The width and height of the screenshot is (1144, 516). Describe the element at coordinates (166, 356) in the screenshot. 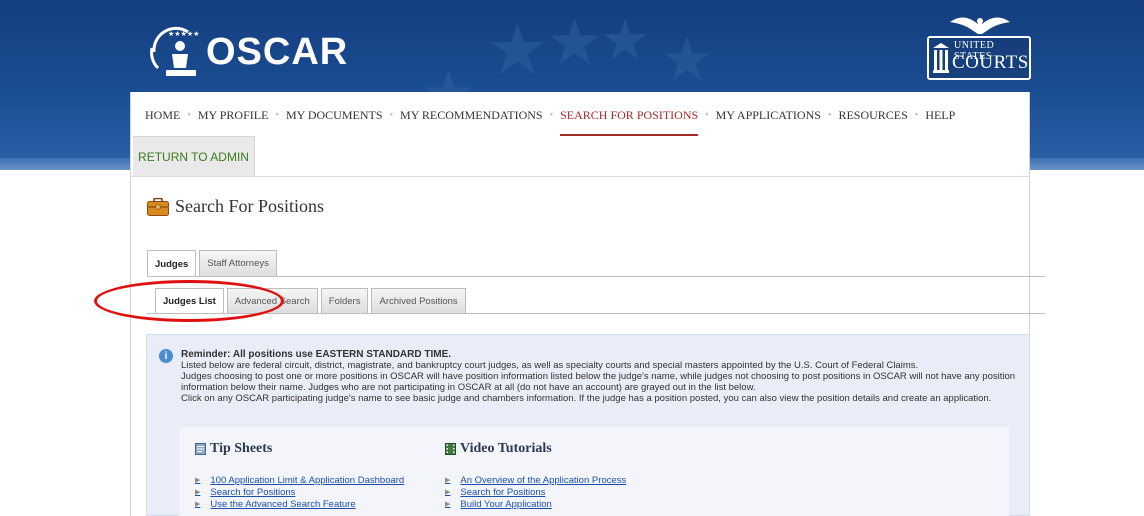

I see `info-icon: i` at that location.